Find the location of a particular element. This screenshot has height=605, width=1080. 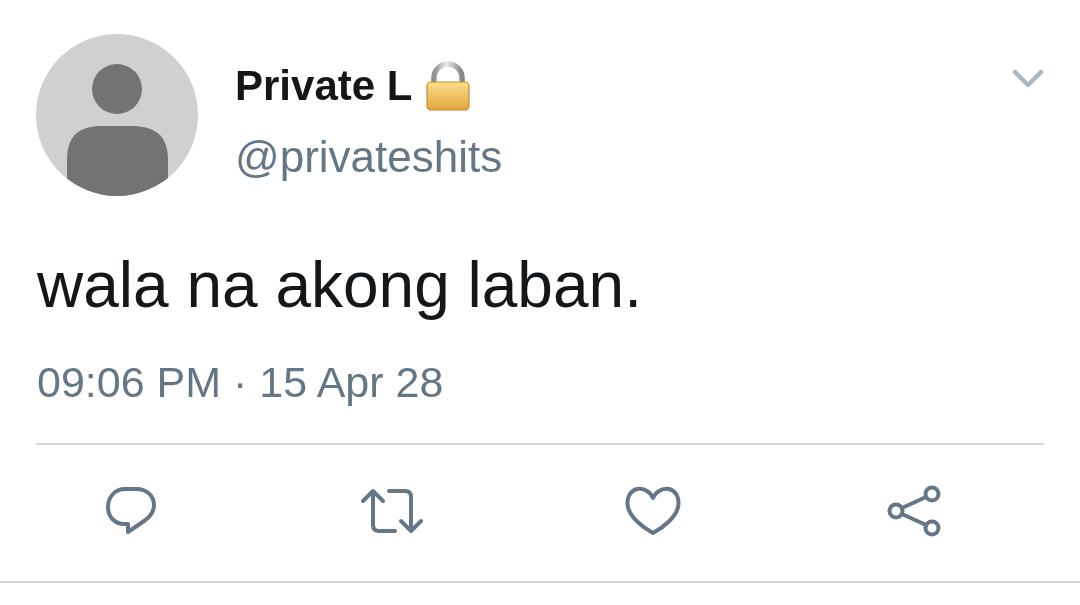

share-icon is located at coordinates (913, 511).